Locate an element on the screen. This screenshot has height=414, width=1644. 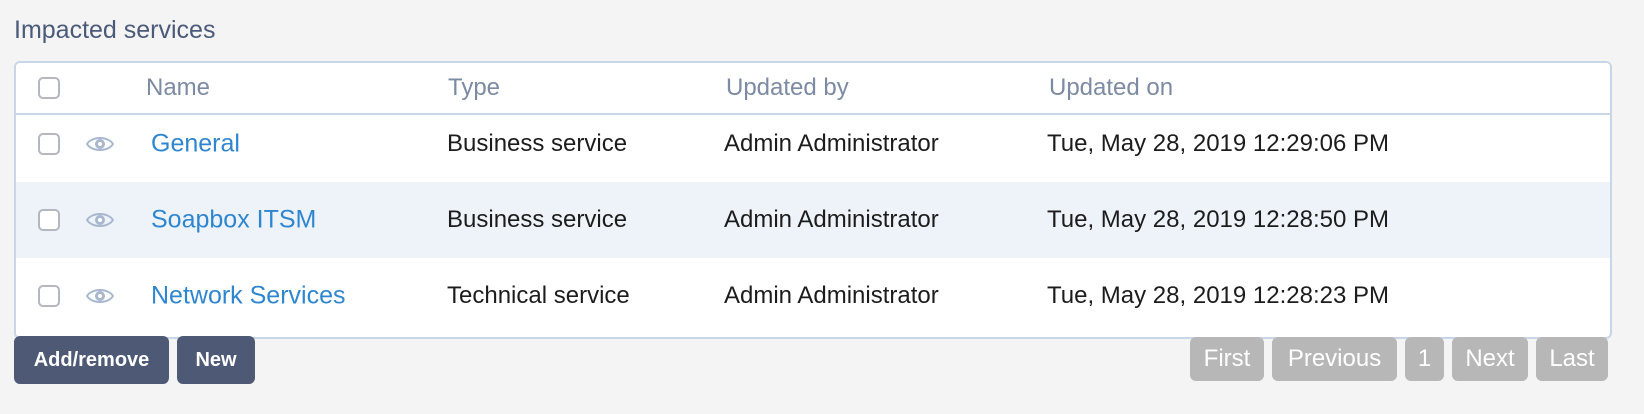
column-header-name: Name is located at coordinates (178, 88).